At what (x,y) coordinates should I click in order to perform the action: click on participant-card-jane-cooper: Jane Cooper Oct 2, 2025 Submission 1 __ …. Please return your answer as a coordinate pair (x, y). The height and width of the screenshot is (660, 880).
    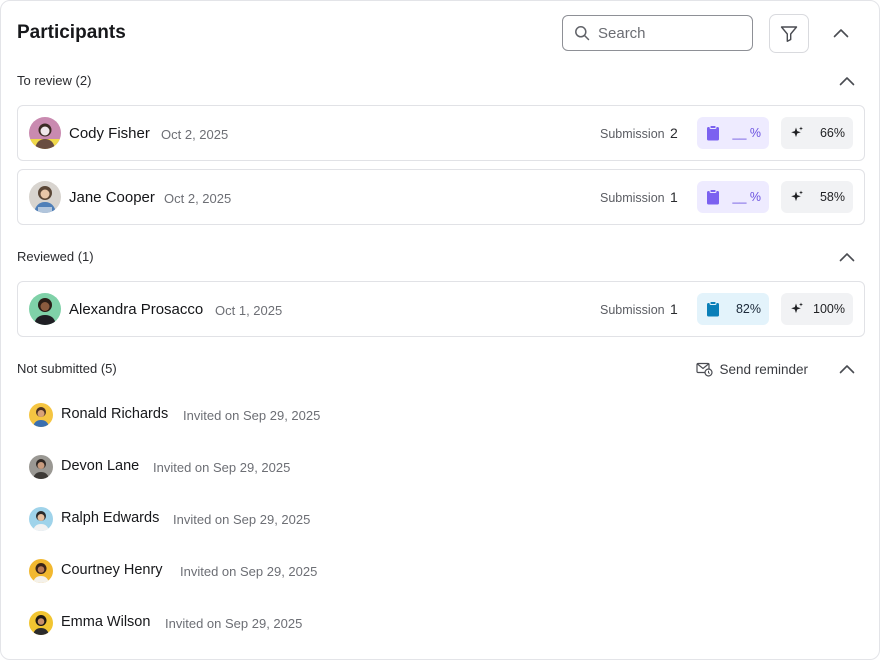
    Looking at the image, I should click on (441, 197).